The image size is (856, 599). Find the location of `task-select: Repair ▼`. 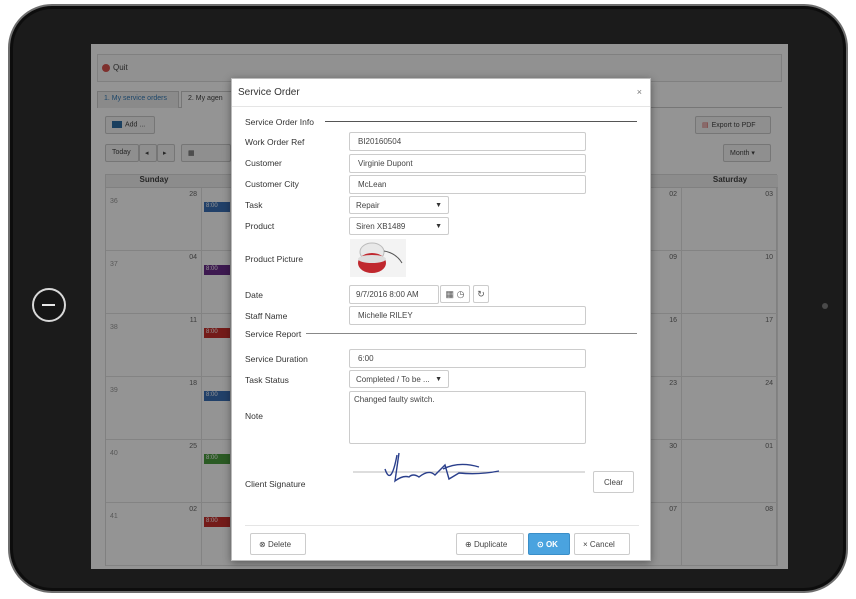

task-select: Repair ▼ is located at coordinates (399, 205).